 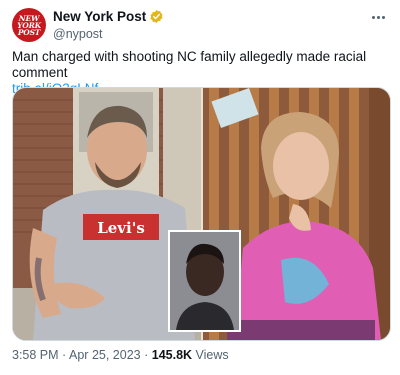 I want to click on shirt-logo-text: Levi's, so click(x=121, y=228).